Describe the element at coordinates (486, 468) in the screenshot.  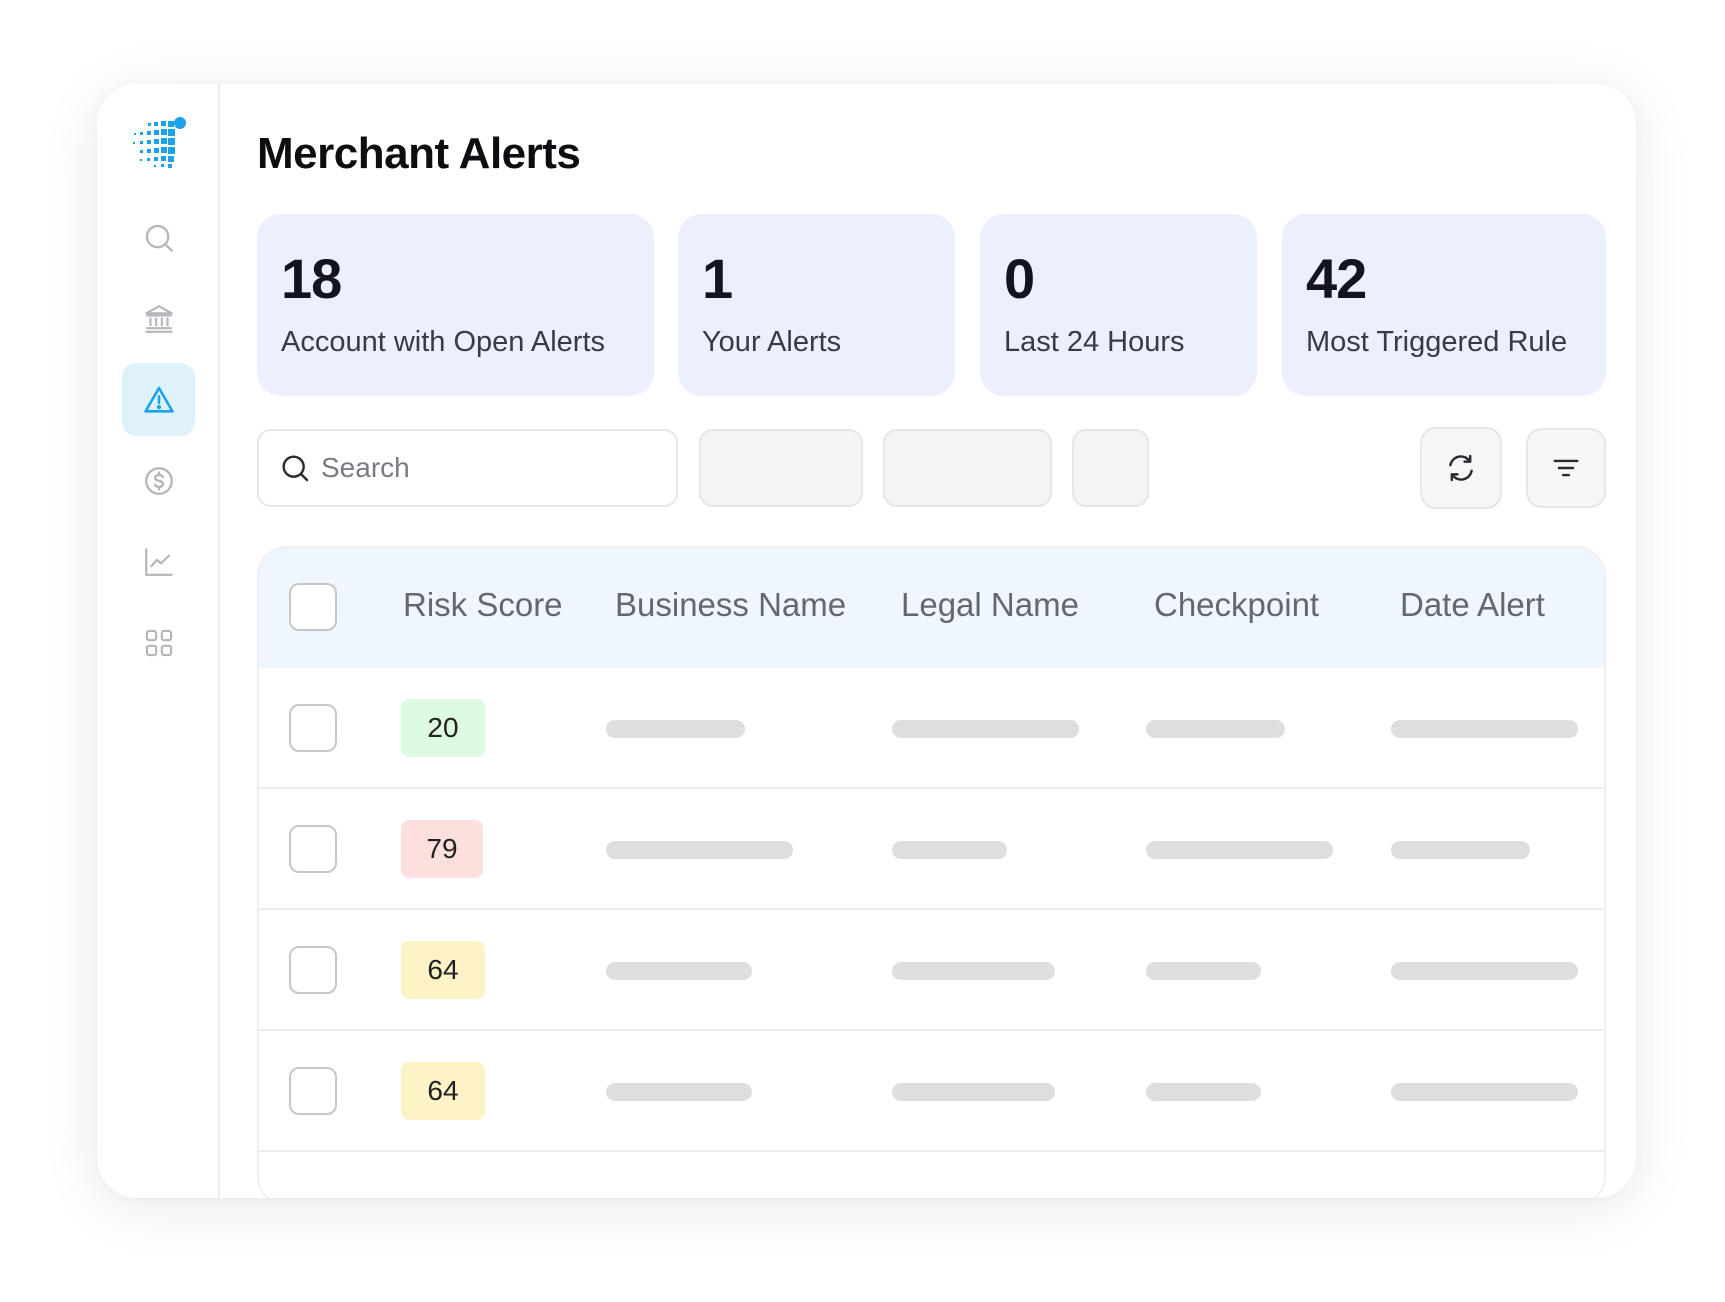
I see `search-input` at that location.